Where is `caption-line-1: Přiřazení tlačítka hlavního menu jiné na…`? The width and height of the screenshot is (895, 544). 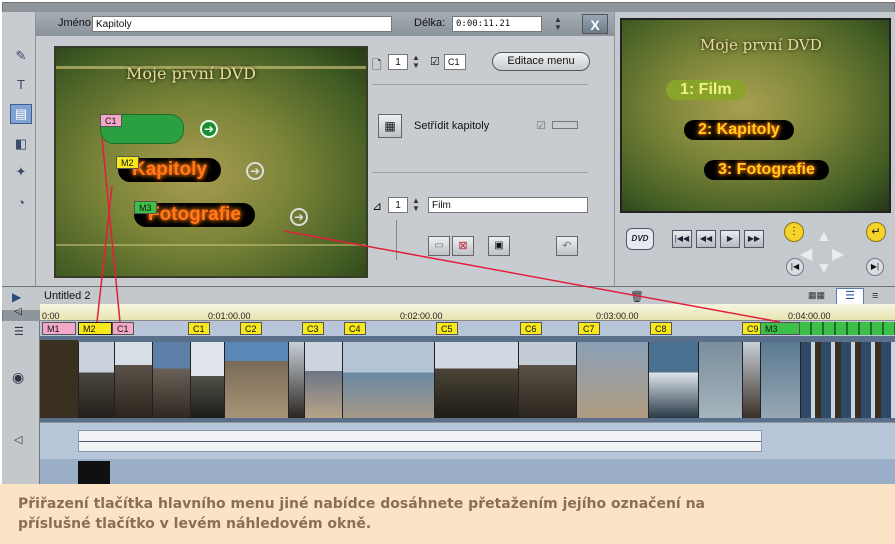 caption-line-1: Přiřazení tlačítka hlavního menu jiné na… is located at coordinates (361, 504).